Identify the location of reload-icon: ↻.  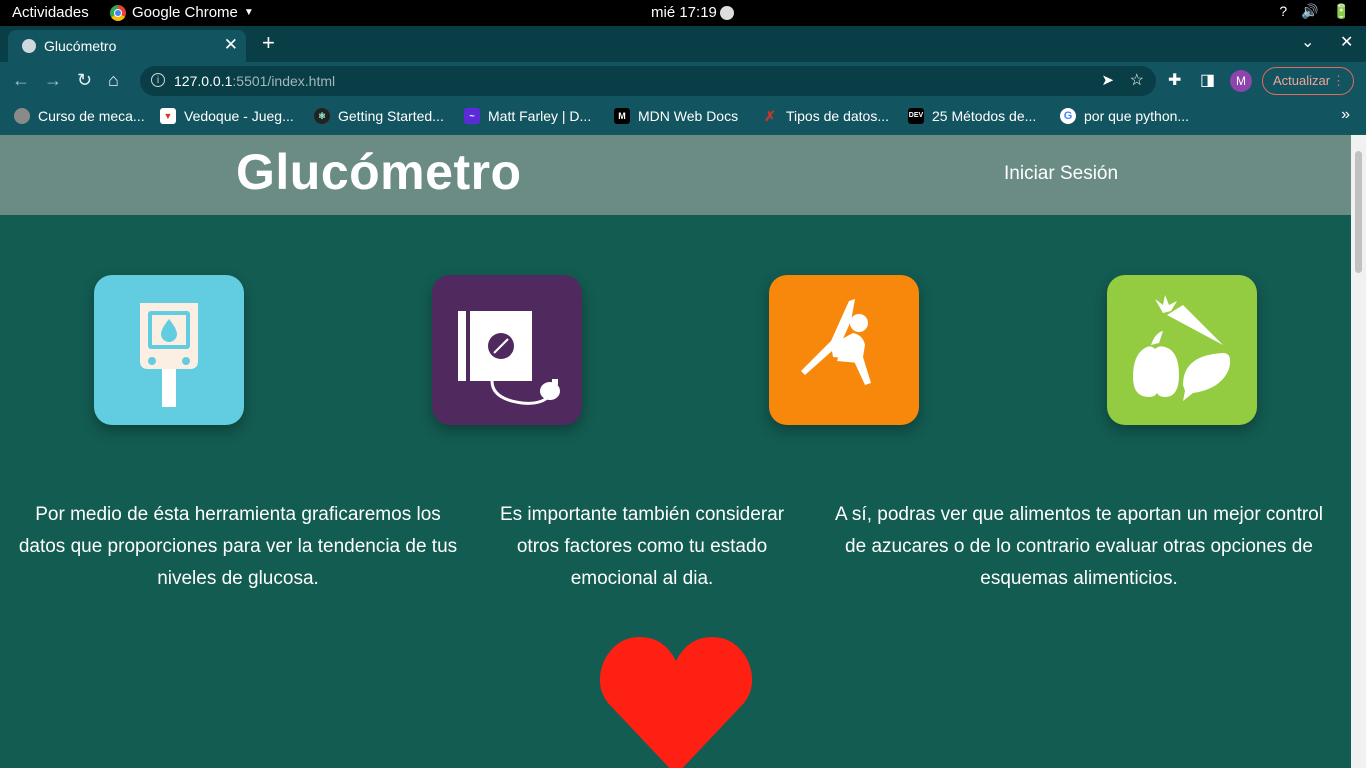
(84, 80).